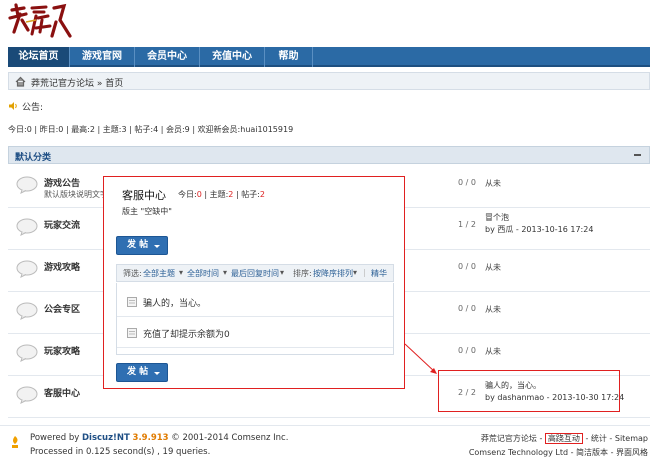 The image size is (650, 461). I want to click on forum-name: 公会专区, so click(62, 308).